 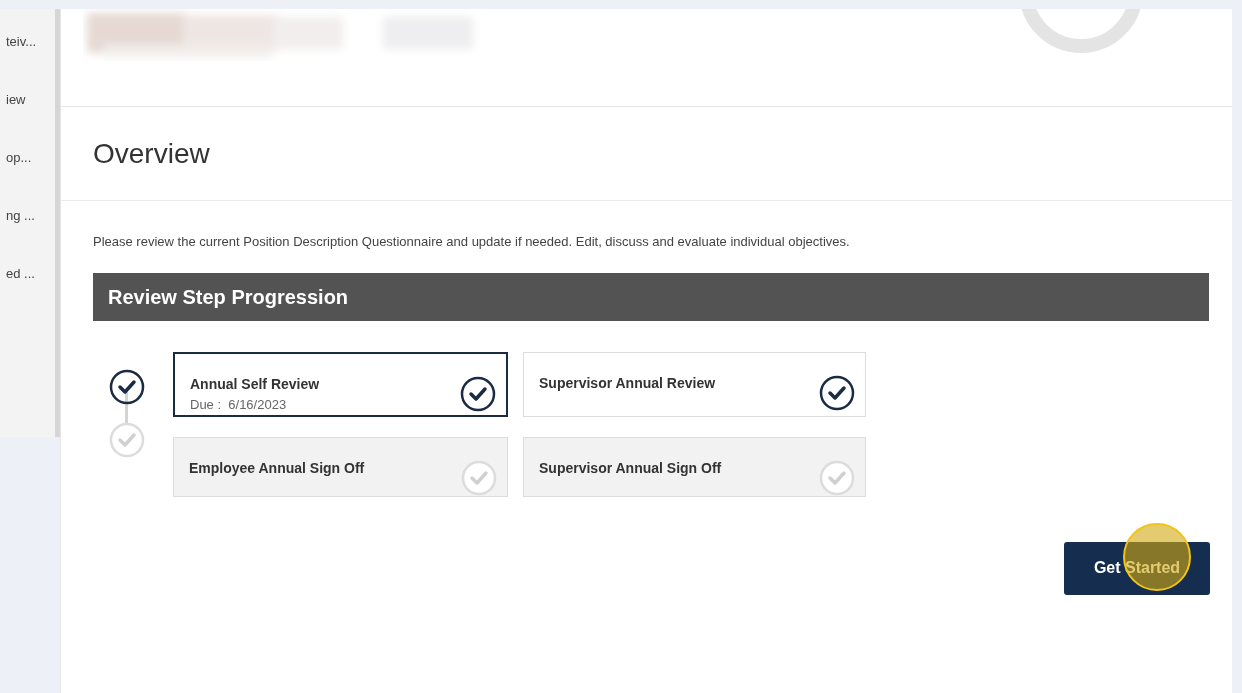 What do you see at coordinates (239, 405) in the screenshot?
I see `due-date: Due : 6/16/2023` at bounding box center [239, 405].